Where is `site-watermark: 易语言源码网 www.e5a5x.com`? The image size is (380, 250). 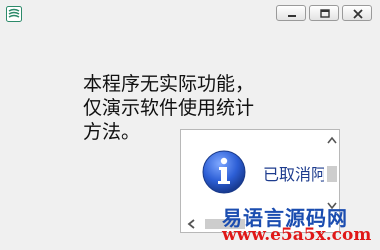
site-watermark: 易语言源码网 www.e5a5x.com is located at coordinates (296, 224).